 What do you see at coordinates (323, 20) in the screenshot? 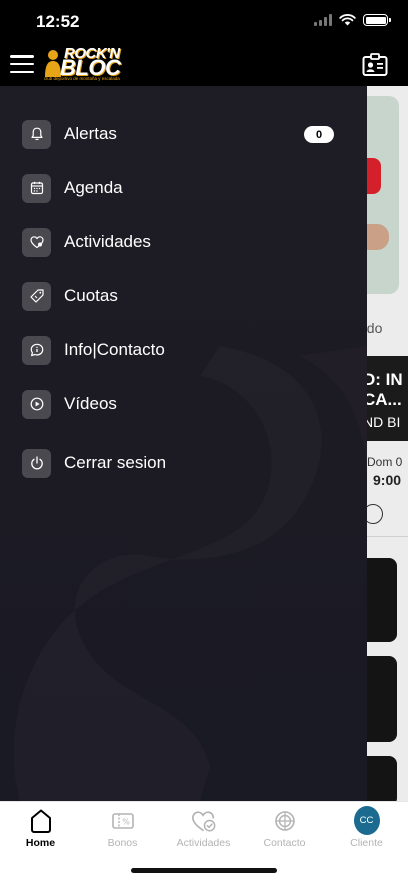
I see `cellular-signal-icon` at bounding box center [323, 20].